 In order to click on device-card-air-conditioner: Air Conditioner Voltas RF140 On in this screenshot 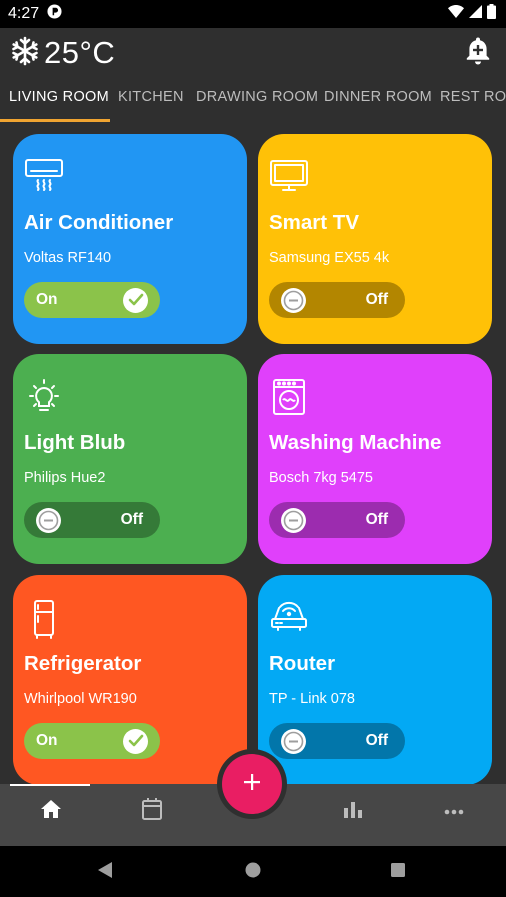, I will do `click(130, 239)`.